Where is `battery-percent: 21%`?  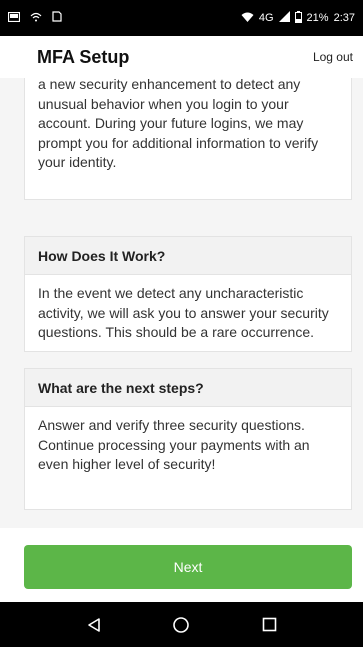
battery-percent: 21% is located at coordinates (317, 18).